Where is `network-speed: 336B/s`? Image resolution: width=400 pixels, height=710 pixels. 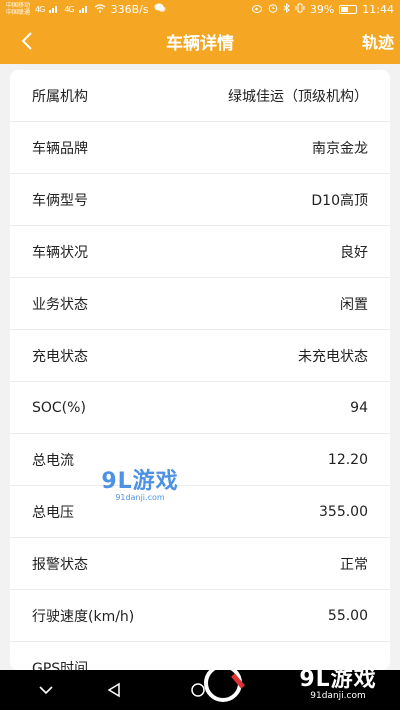
network-speed: 336B/s is located at coordinates (129, 9).